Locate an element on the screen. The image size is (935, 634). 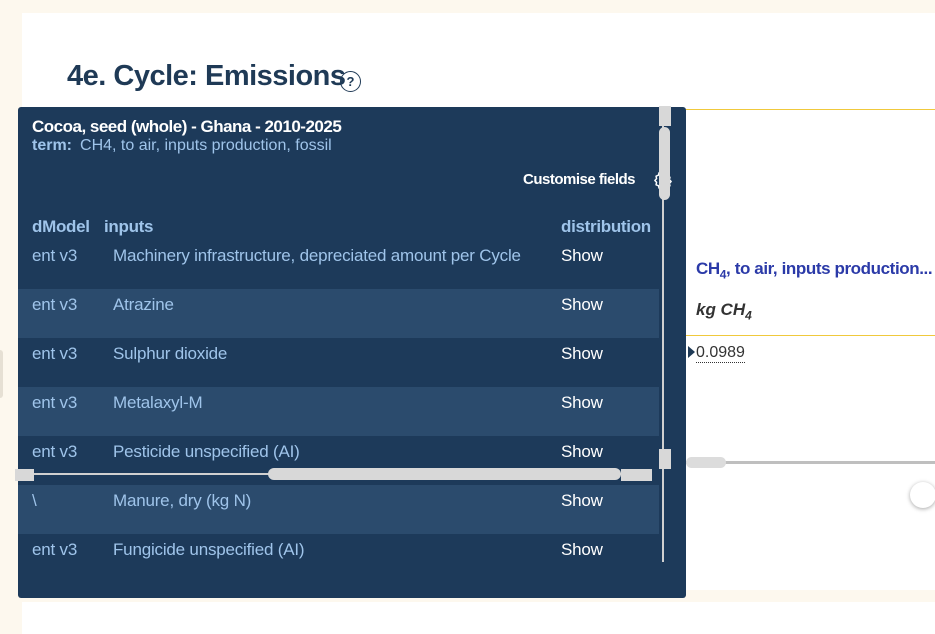
emission-value: 0.0989 is located at coordinates (720, 353).